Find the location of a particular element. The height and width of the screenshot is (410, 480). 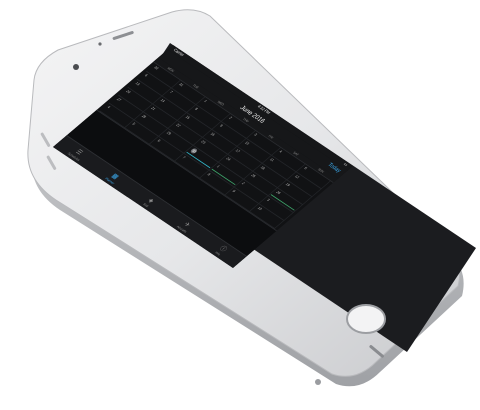

calendar-day-number: 29 is located at coordinates (169, 133).